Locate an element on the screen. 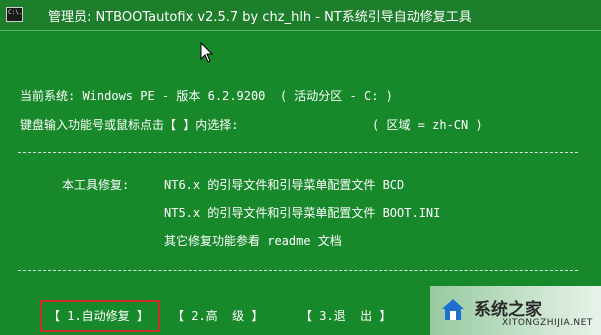  separator-bottom is located at coordinates (298, 270).